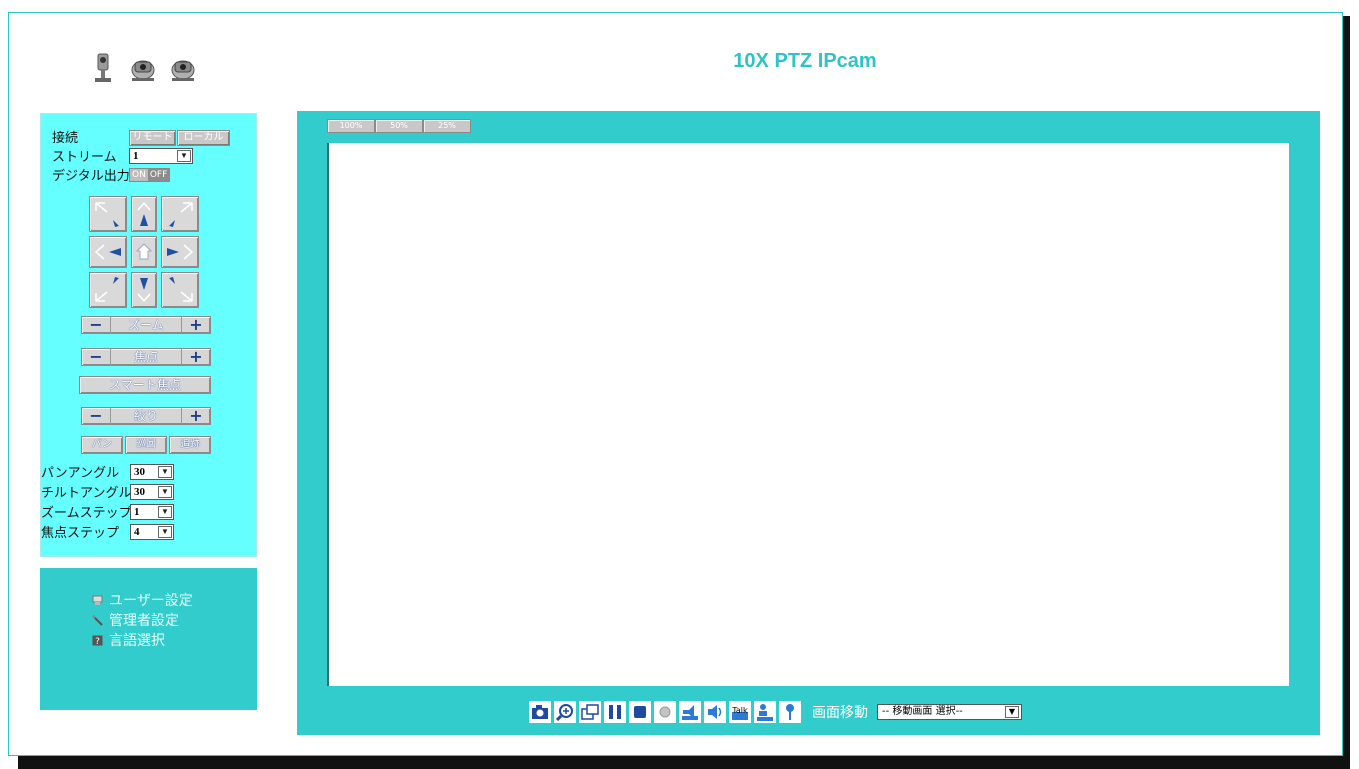  I want to click on pan-mode-button: パン, so click(102, 445).